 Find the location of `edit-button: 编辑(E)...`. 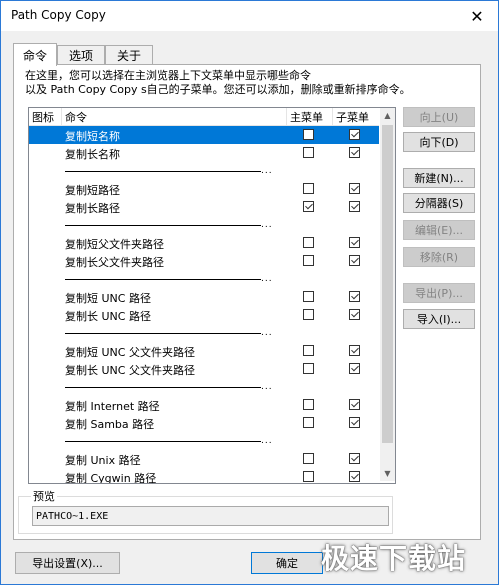

edit-button: 编辑(E)... is located at coordinates (439, 230).